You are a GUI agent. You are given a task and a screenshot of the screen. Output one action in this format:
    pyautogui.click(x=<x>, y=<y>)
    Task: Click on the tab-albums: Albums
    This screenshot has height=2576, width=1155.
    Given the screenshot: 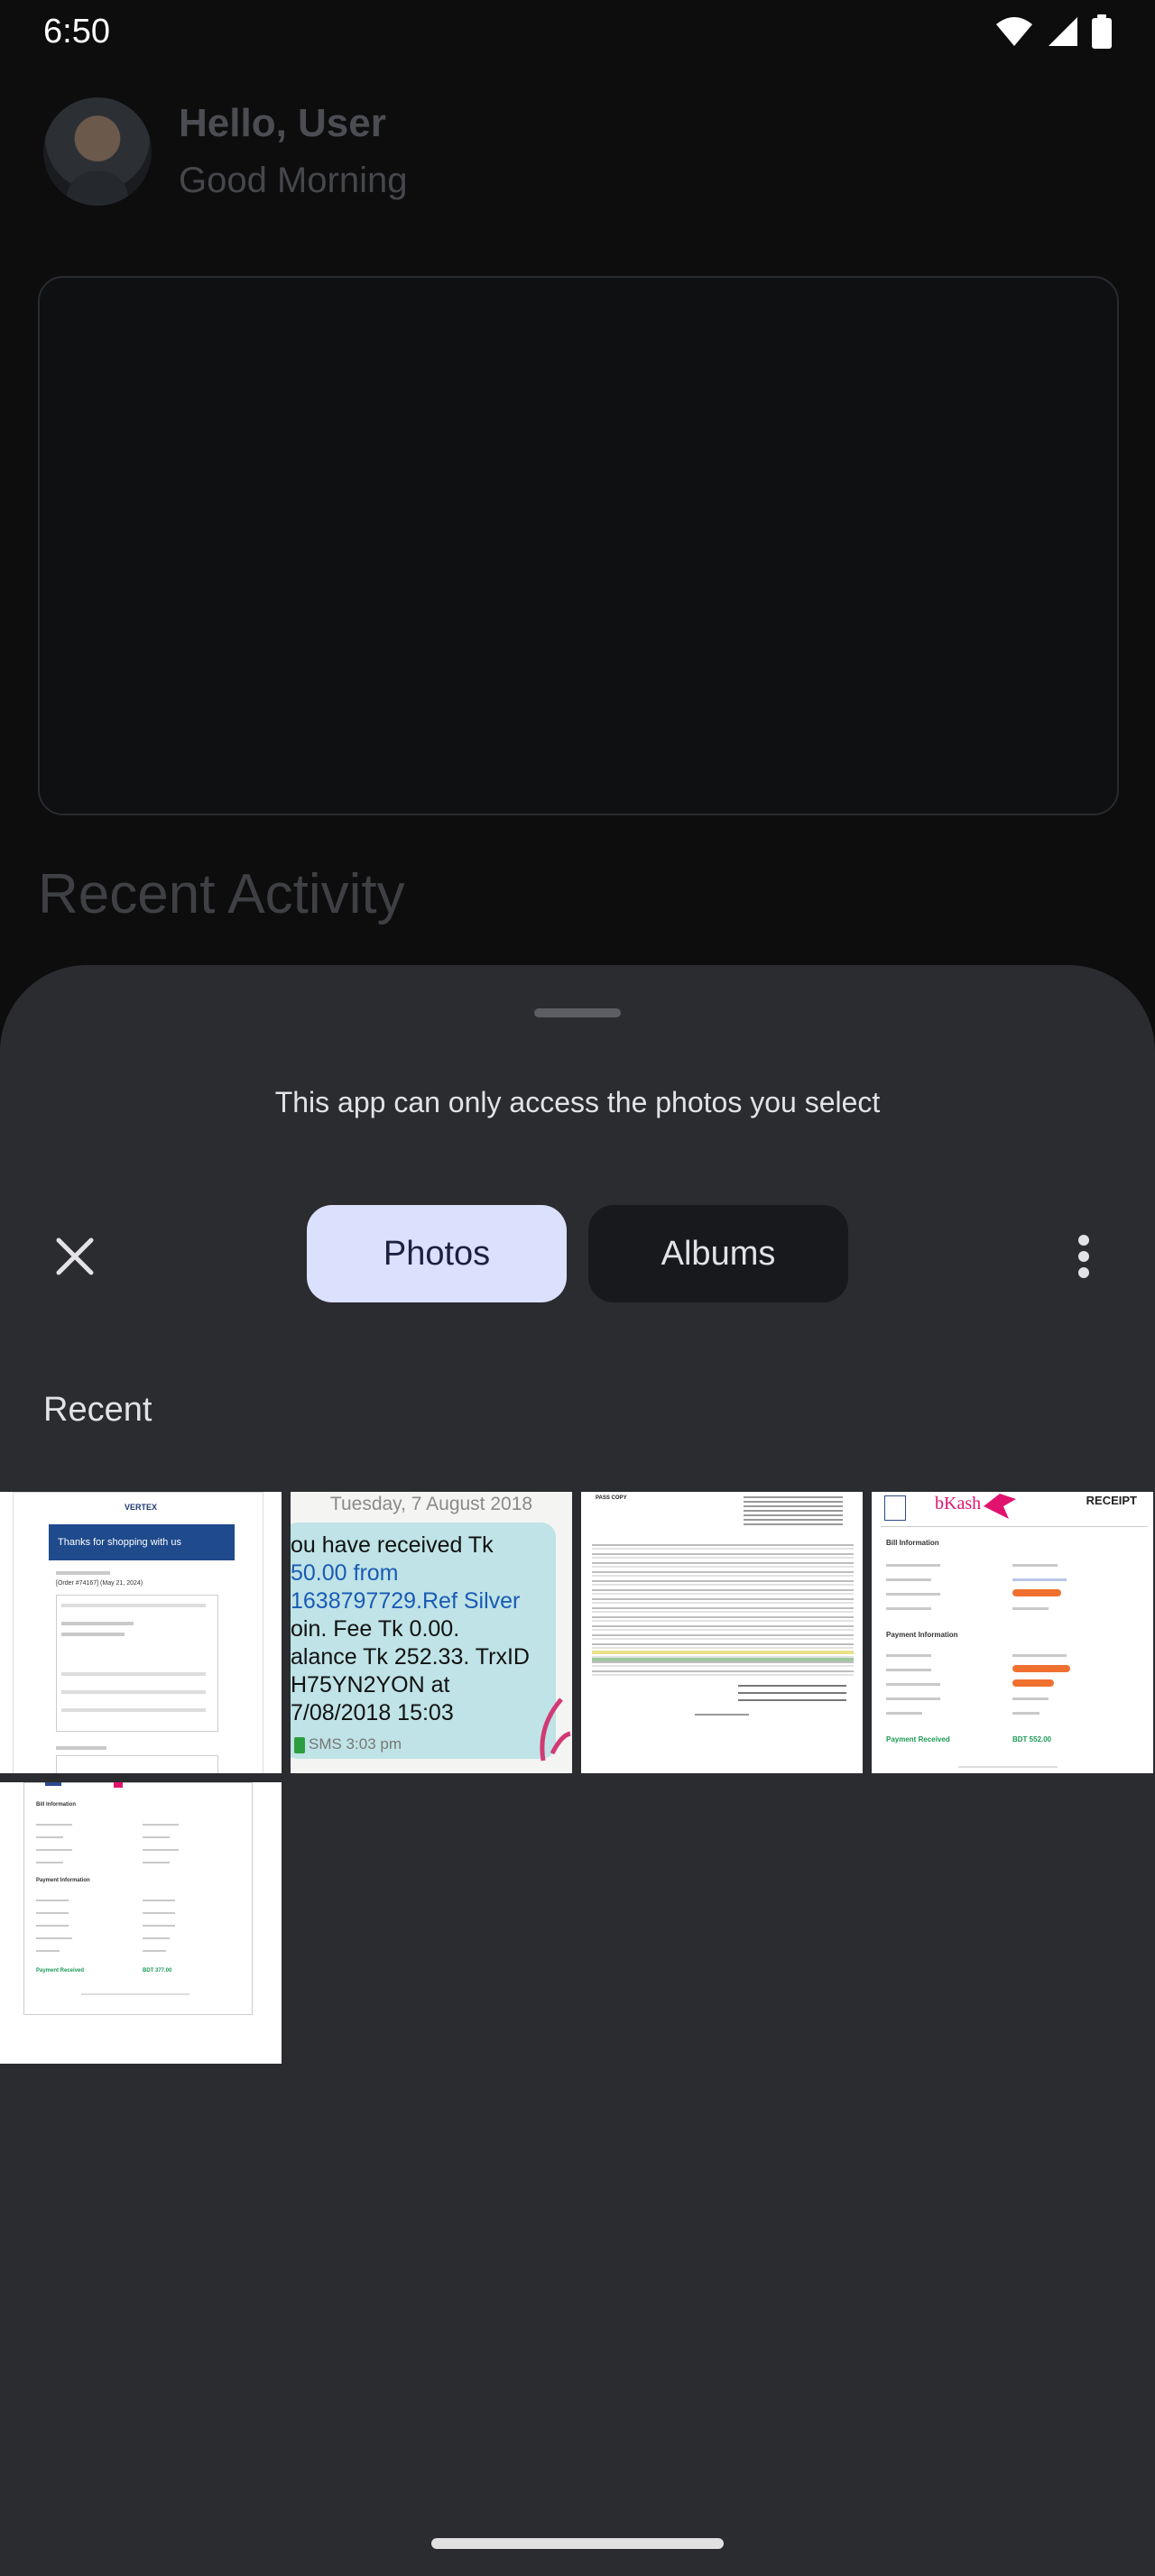 What is the action you would take?
    pyautogui.click(x=718, y=1253)
    